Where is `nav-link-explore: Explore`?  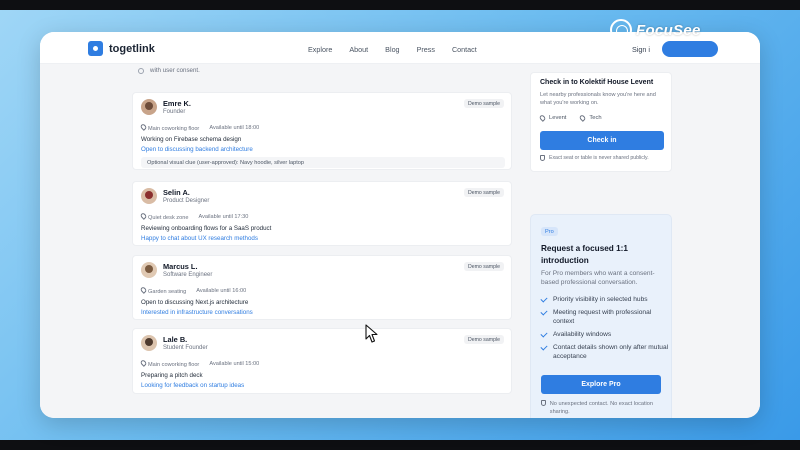 nav-link-explore: Explore is located at coordinates (320, 49).